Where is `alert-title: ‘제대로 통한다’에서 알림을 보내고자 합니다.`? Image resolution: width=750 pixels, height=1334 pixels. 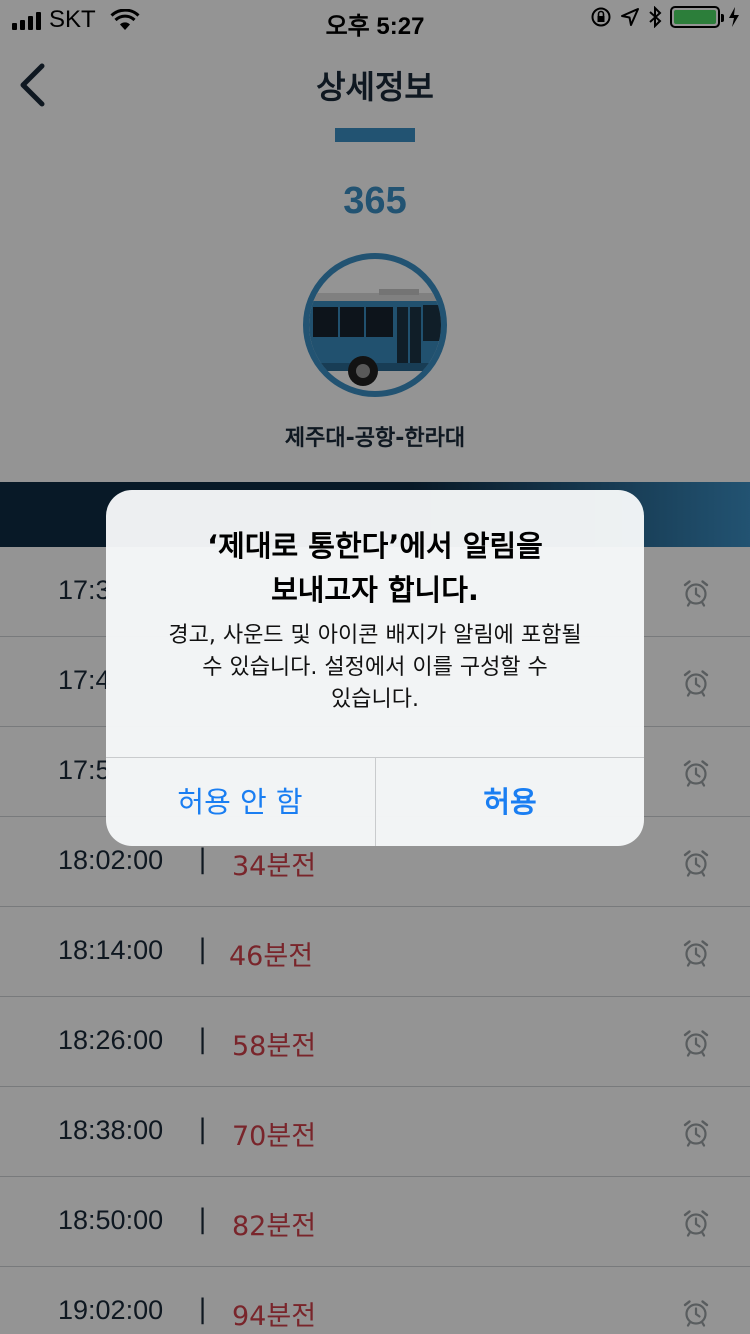
alert-title: ‘제대로 통한다’에서 알림을 보내고자 합니다. is located at coordinates (375, 568).